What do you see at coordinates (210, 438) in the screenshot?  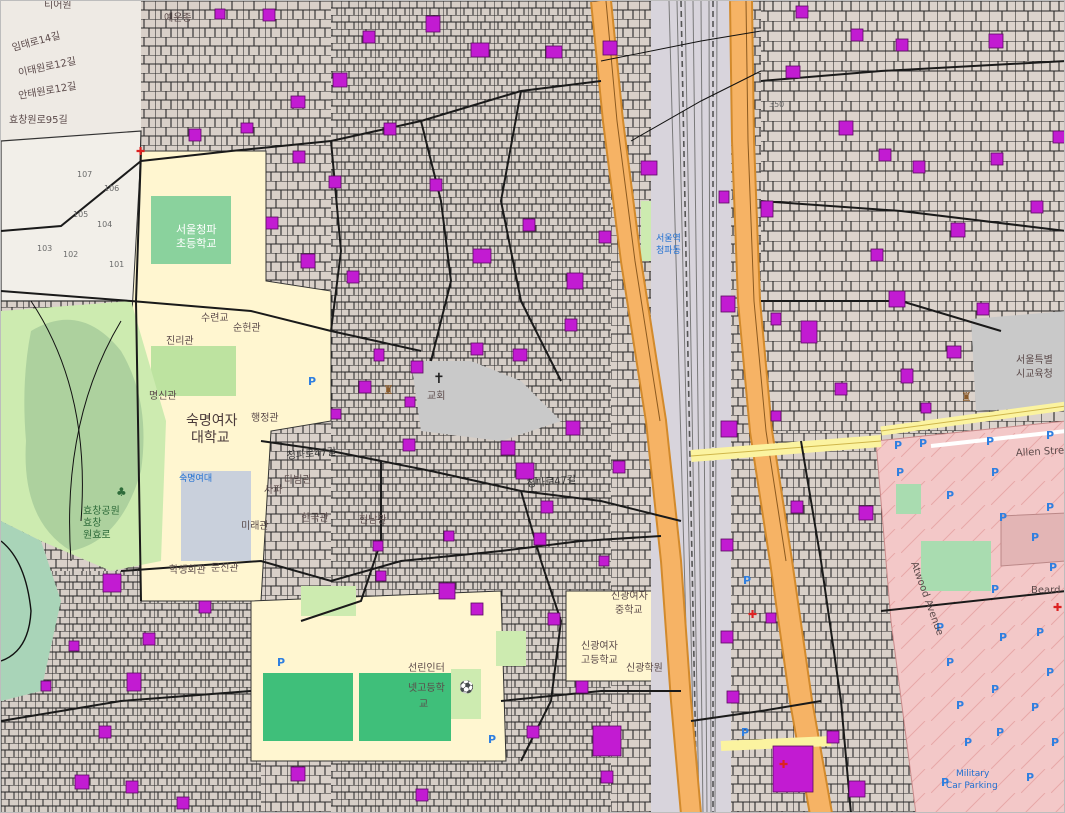 I see `svg-text: 대학교` at bounding box center [210, 438].